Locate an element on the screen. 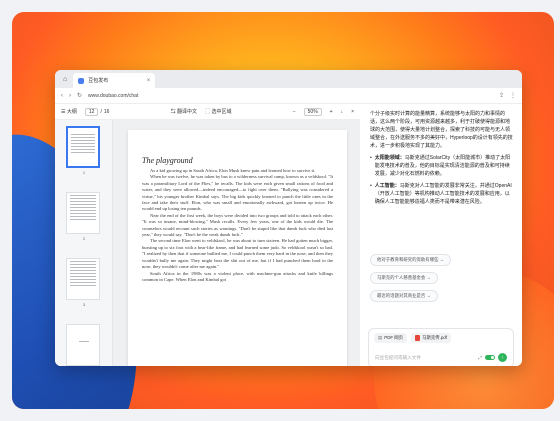  send-icon: ↑ is located at coordinates (502, 357).